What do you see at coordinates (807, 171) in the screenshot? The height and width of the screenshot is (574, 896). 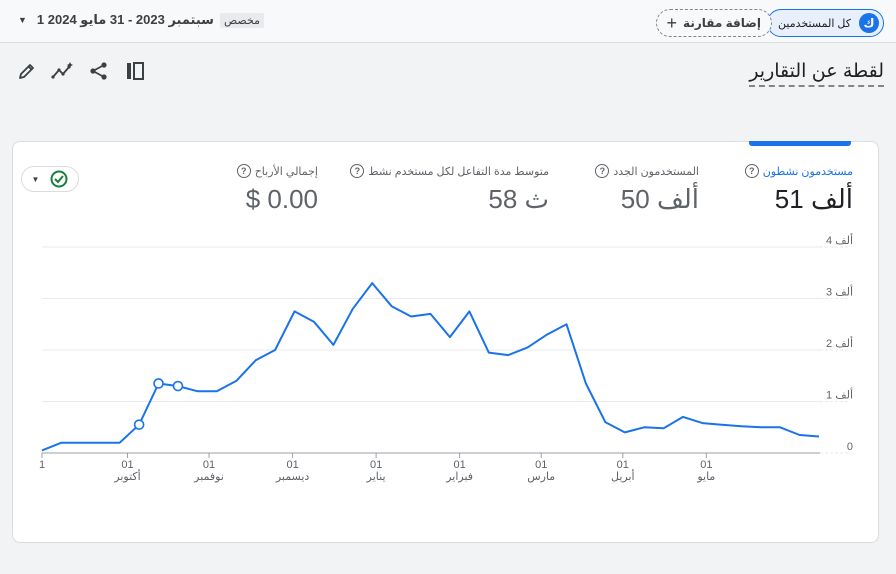 I see `metric-label: مستخدمون نشطون` at bounding box center [807, 171].